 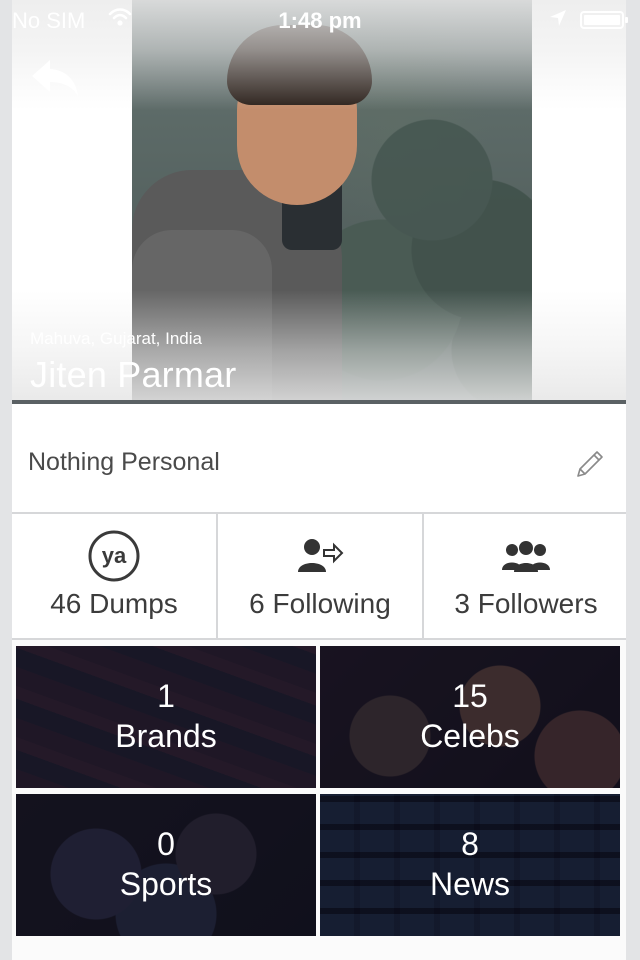 I want to click on ya-logo-icon: ya, so click(x=114, y=556).